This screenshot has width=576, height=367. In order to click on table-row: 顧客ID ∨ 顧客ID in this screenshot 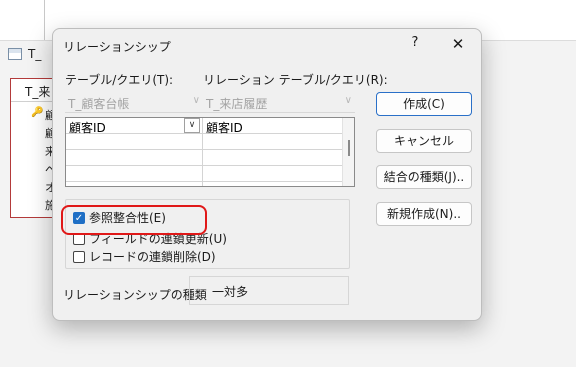, I will do `click(204, 126)`.